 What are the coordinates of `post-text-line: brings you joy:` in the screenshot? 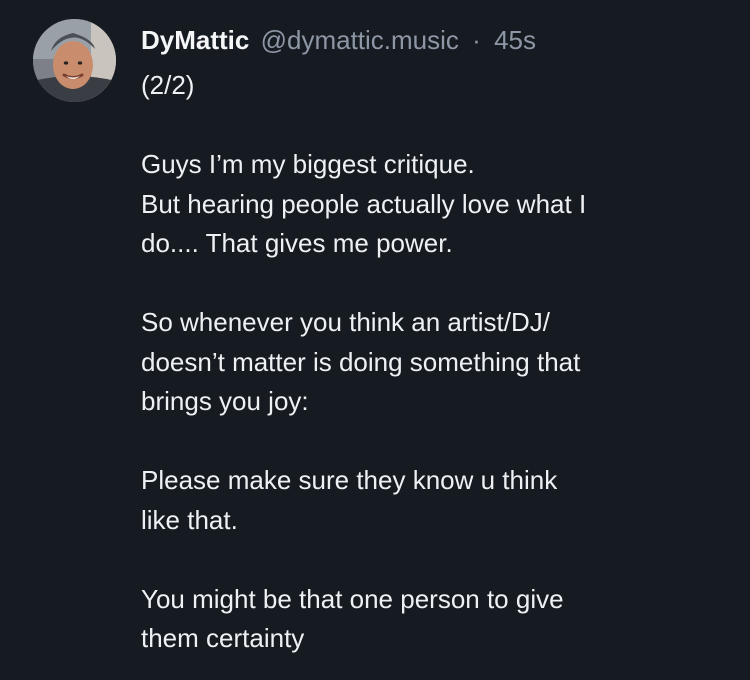 It's located at (225, 401).